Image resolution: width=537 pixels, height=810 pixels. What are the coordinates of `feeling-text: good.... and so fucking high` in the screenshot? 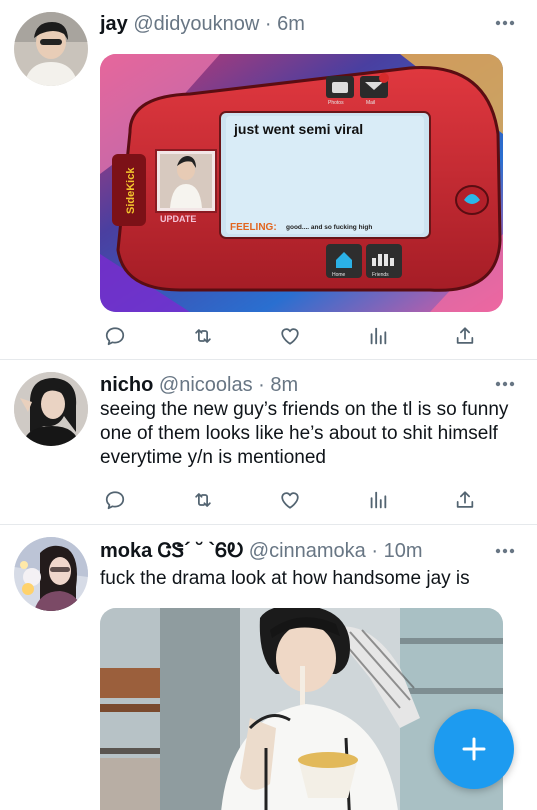 It's located at (329, 227).